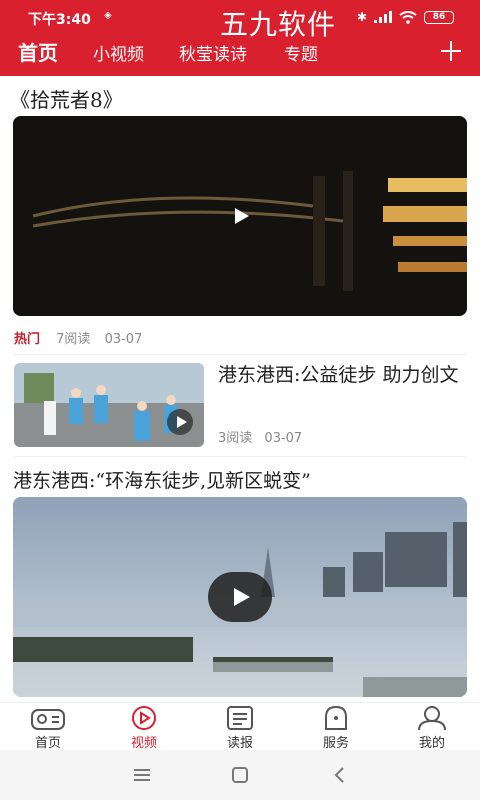  I want to click on status-time: 下午3:40, so click(59, 20).